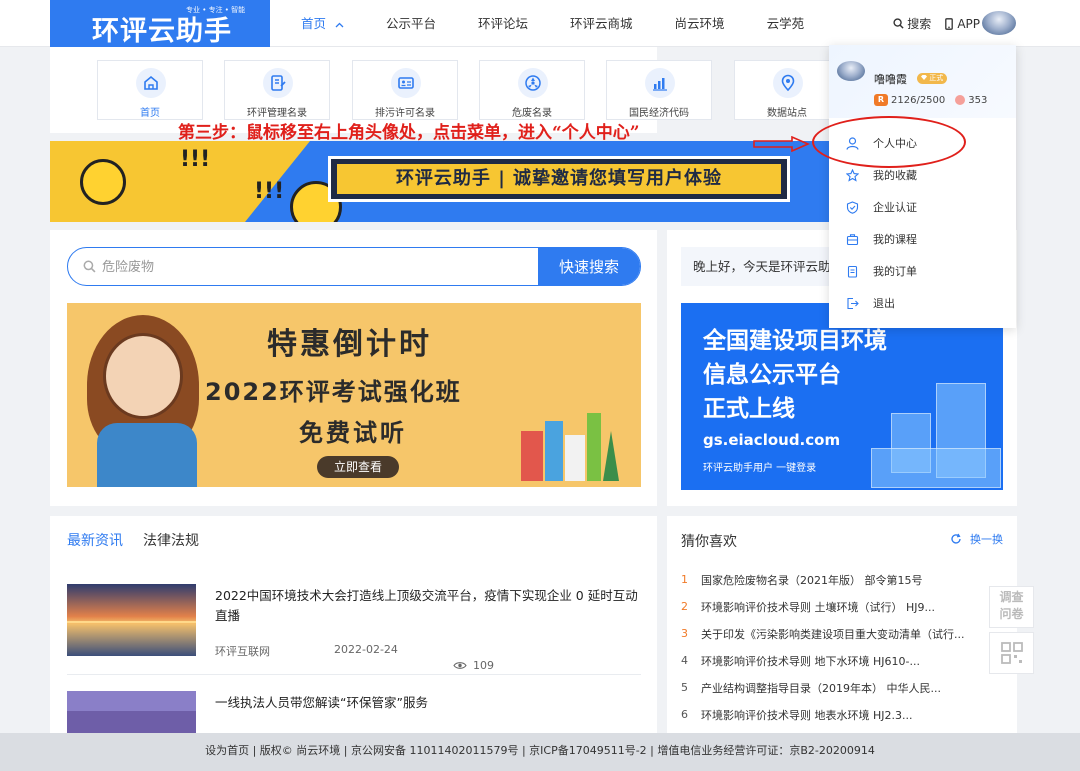 This screenshot has height=771, width=1080. Describe the element at coordinates (503, 23) in the screenshot. I see `nav-item-forum: 环评论坛` at that location.